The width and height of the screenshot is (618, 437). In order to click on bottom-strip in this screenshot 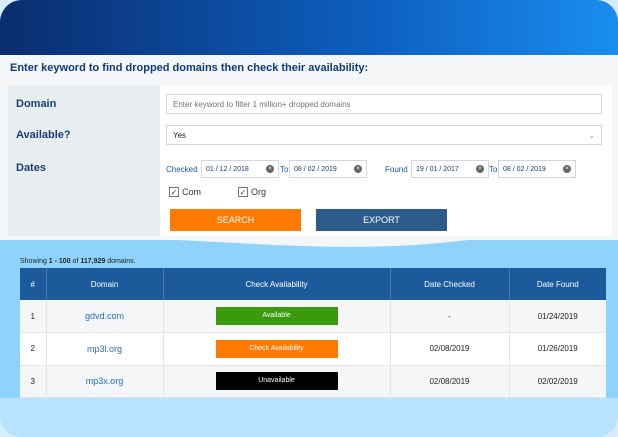, I will do `click(309, 417)`.